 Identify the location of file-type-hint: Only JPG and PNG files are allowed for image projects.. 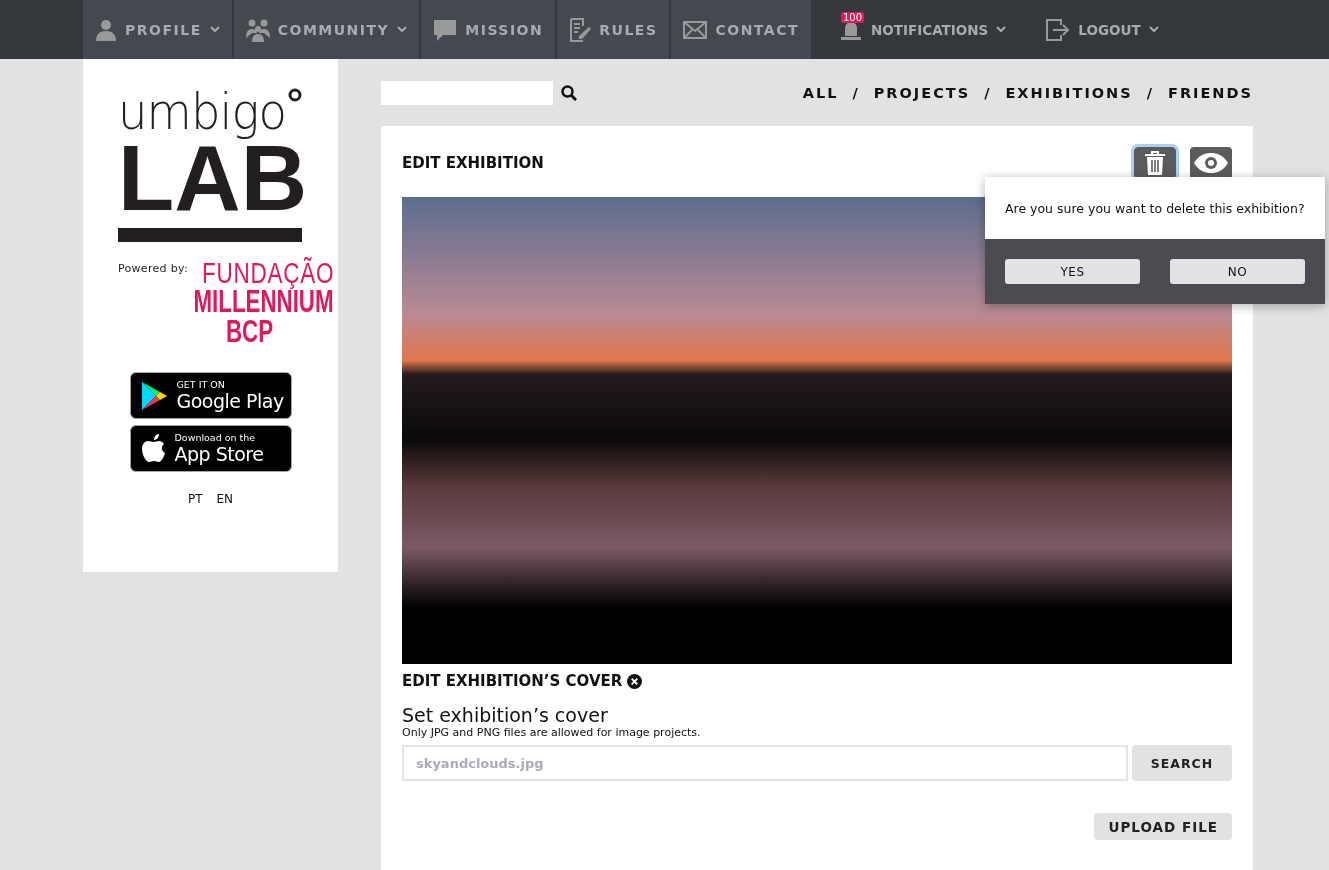
(552, 732).